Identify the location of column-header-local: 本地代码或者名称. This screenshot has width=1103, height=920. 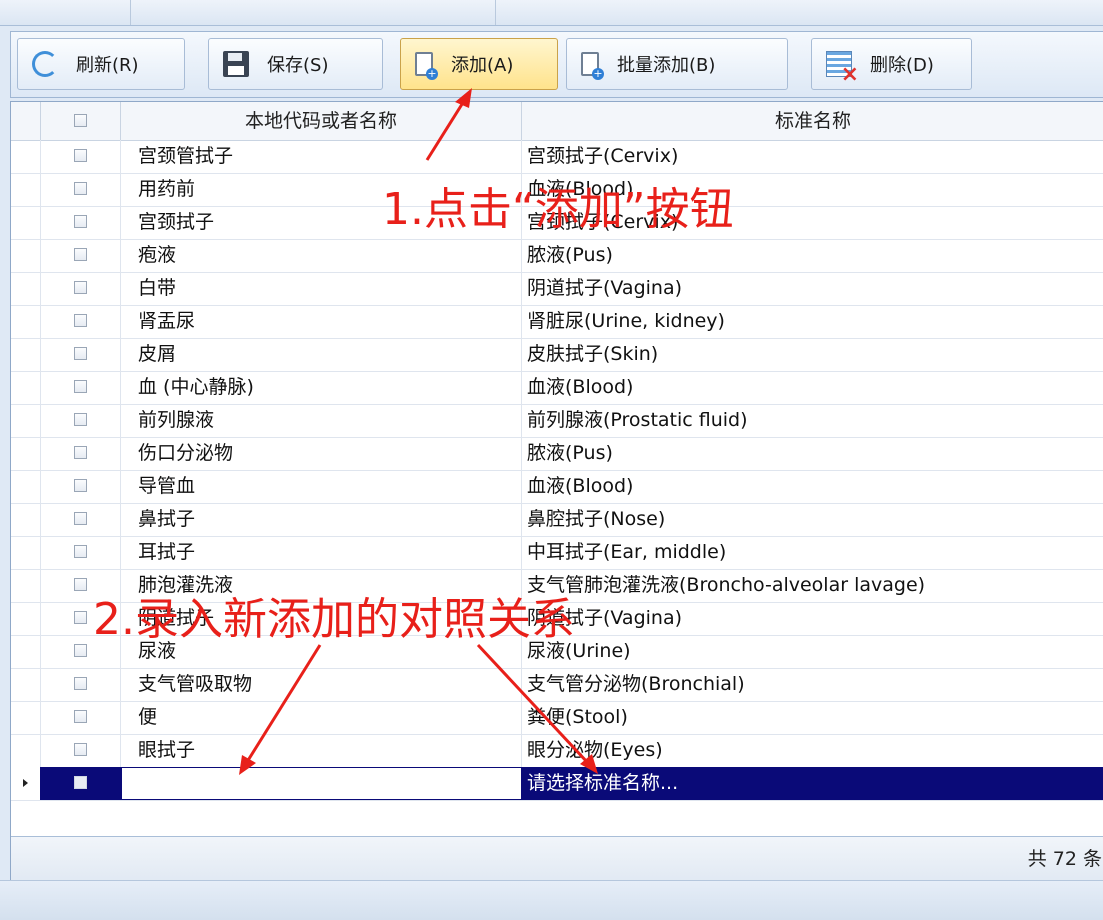
(321, 121).